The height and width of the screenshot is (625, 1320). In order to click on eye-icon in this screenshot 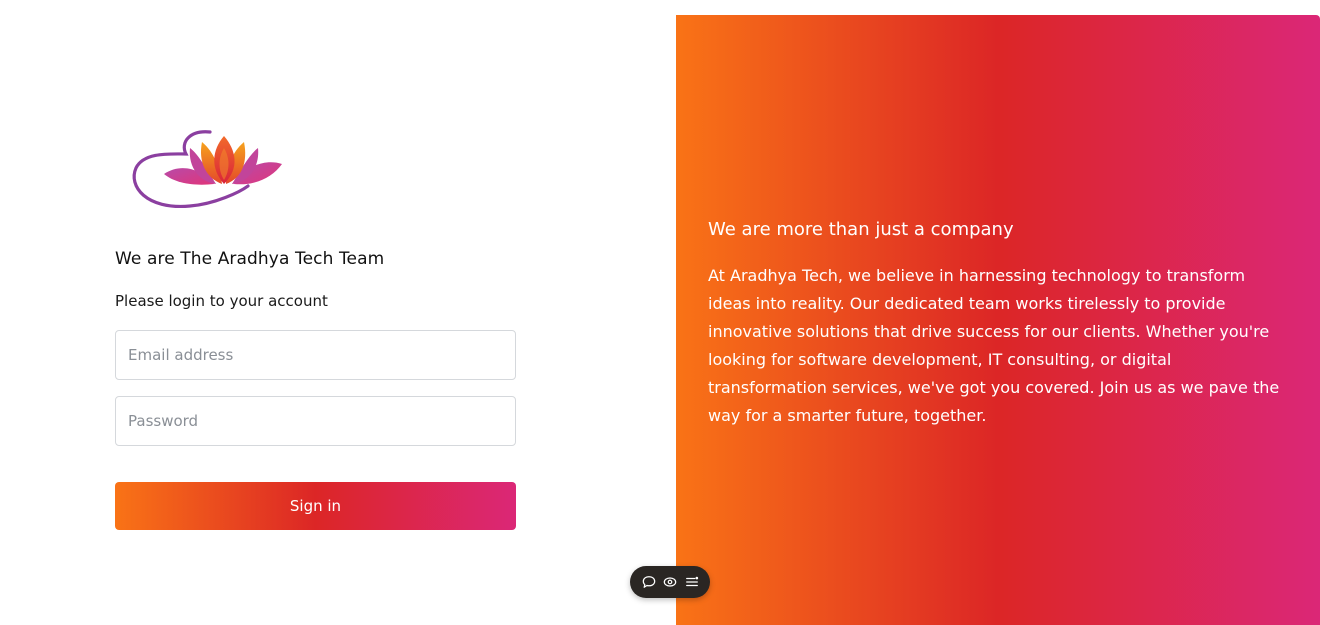, I will do `click(670, 582)`.